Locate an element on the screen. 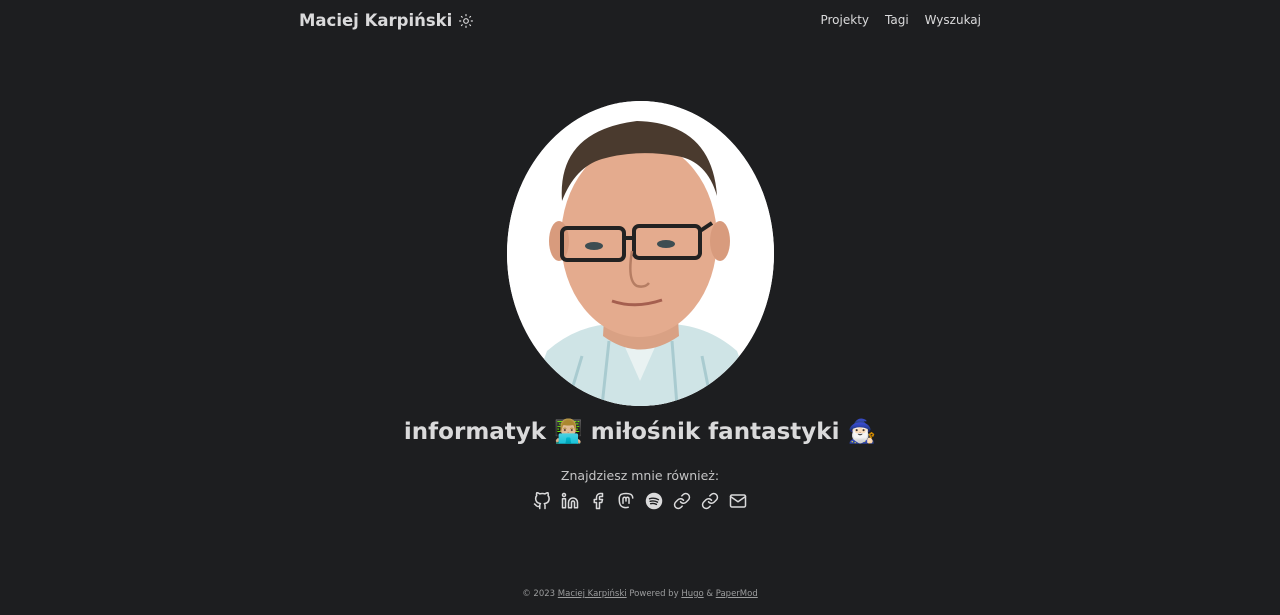  github-icon is located at coordinates (542, 501).